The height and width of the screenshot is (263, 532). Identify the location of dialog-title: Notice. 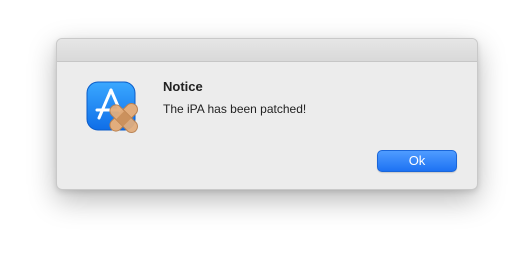
(183, 86).